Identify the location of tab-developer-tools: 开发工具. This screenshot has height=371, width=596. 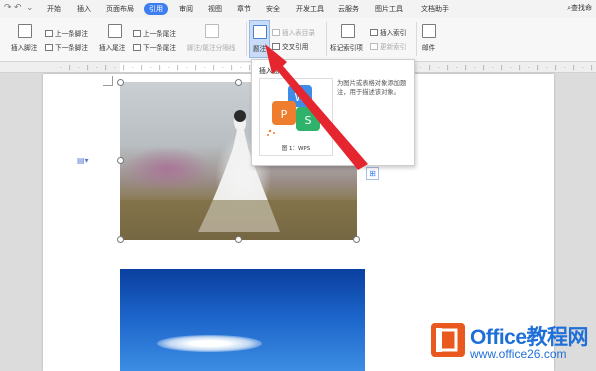
(310, 9).